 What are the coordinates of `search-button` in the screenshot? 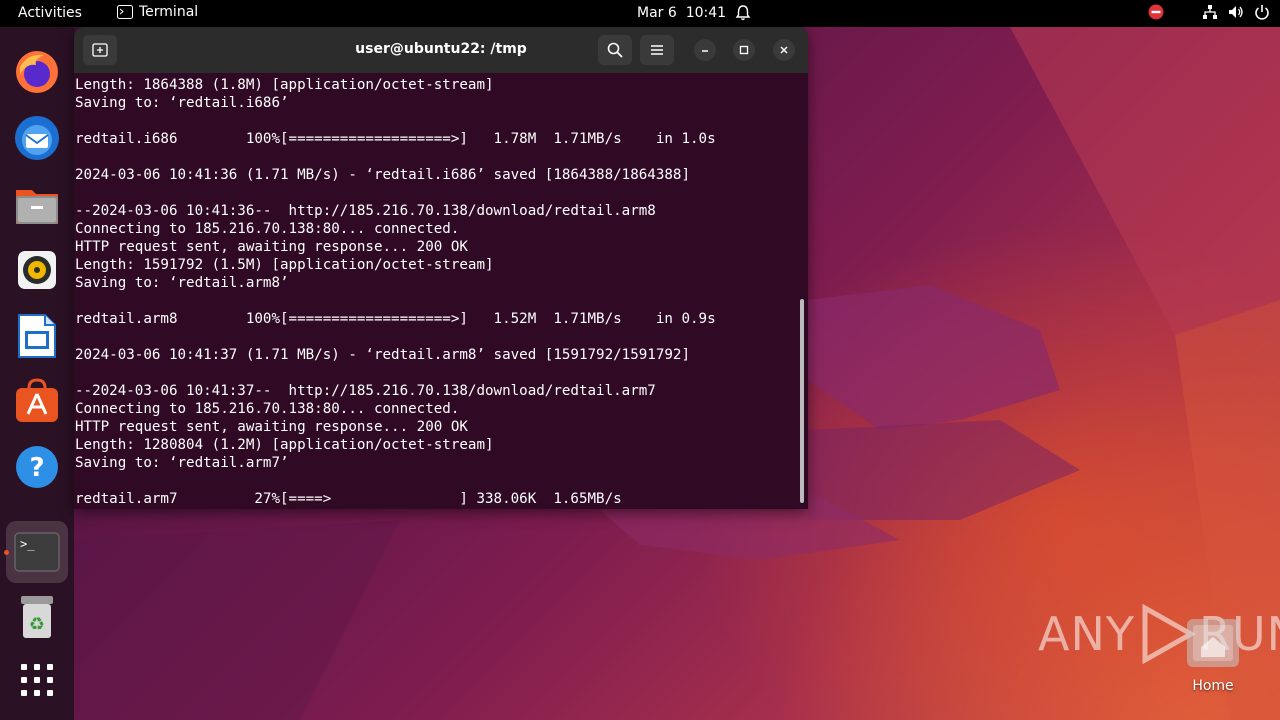 It's located at (615, 50).